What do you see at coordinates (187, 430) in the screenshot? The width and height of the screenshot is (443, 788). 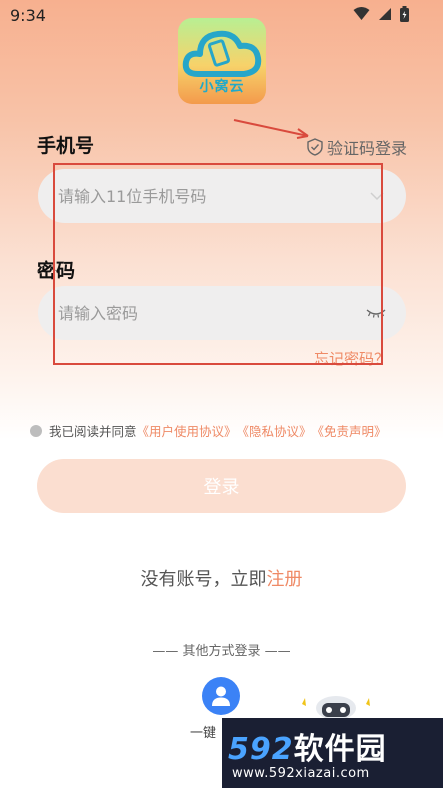 I see `user-agreement-link: 《用户使用协议》` at bounding box center [187, 430].